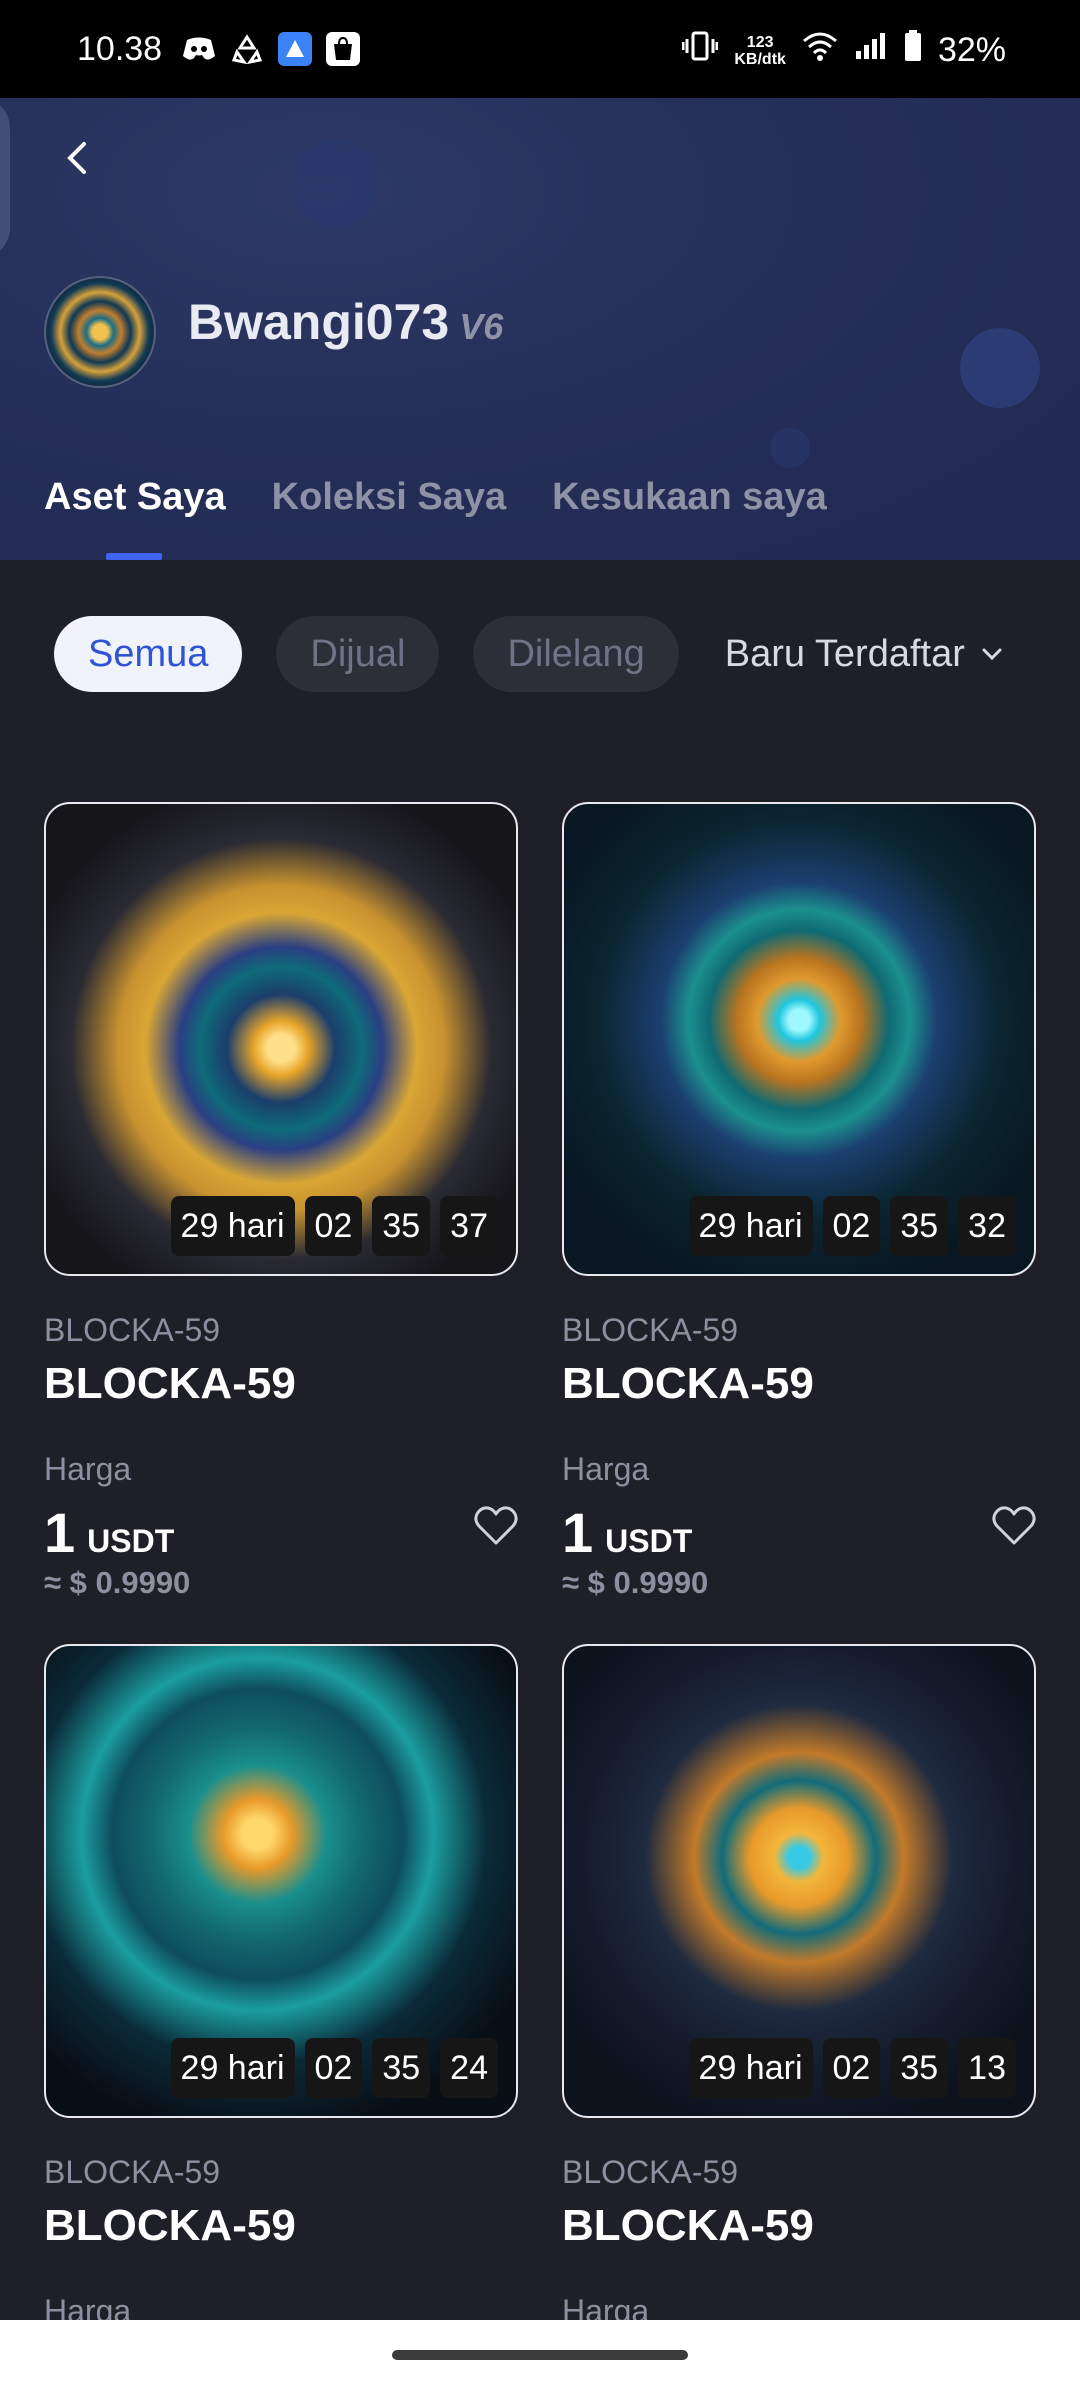 The width and height of the screenshot is (1080, 2388). What do you see at coordinates (281, 1039) in the screenshot?
I see `nft-image: 29 hari 02 35 37` at bounding box center [281, 1039].